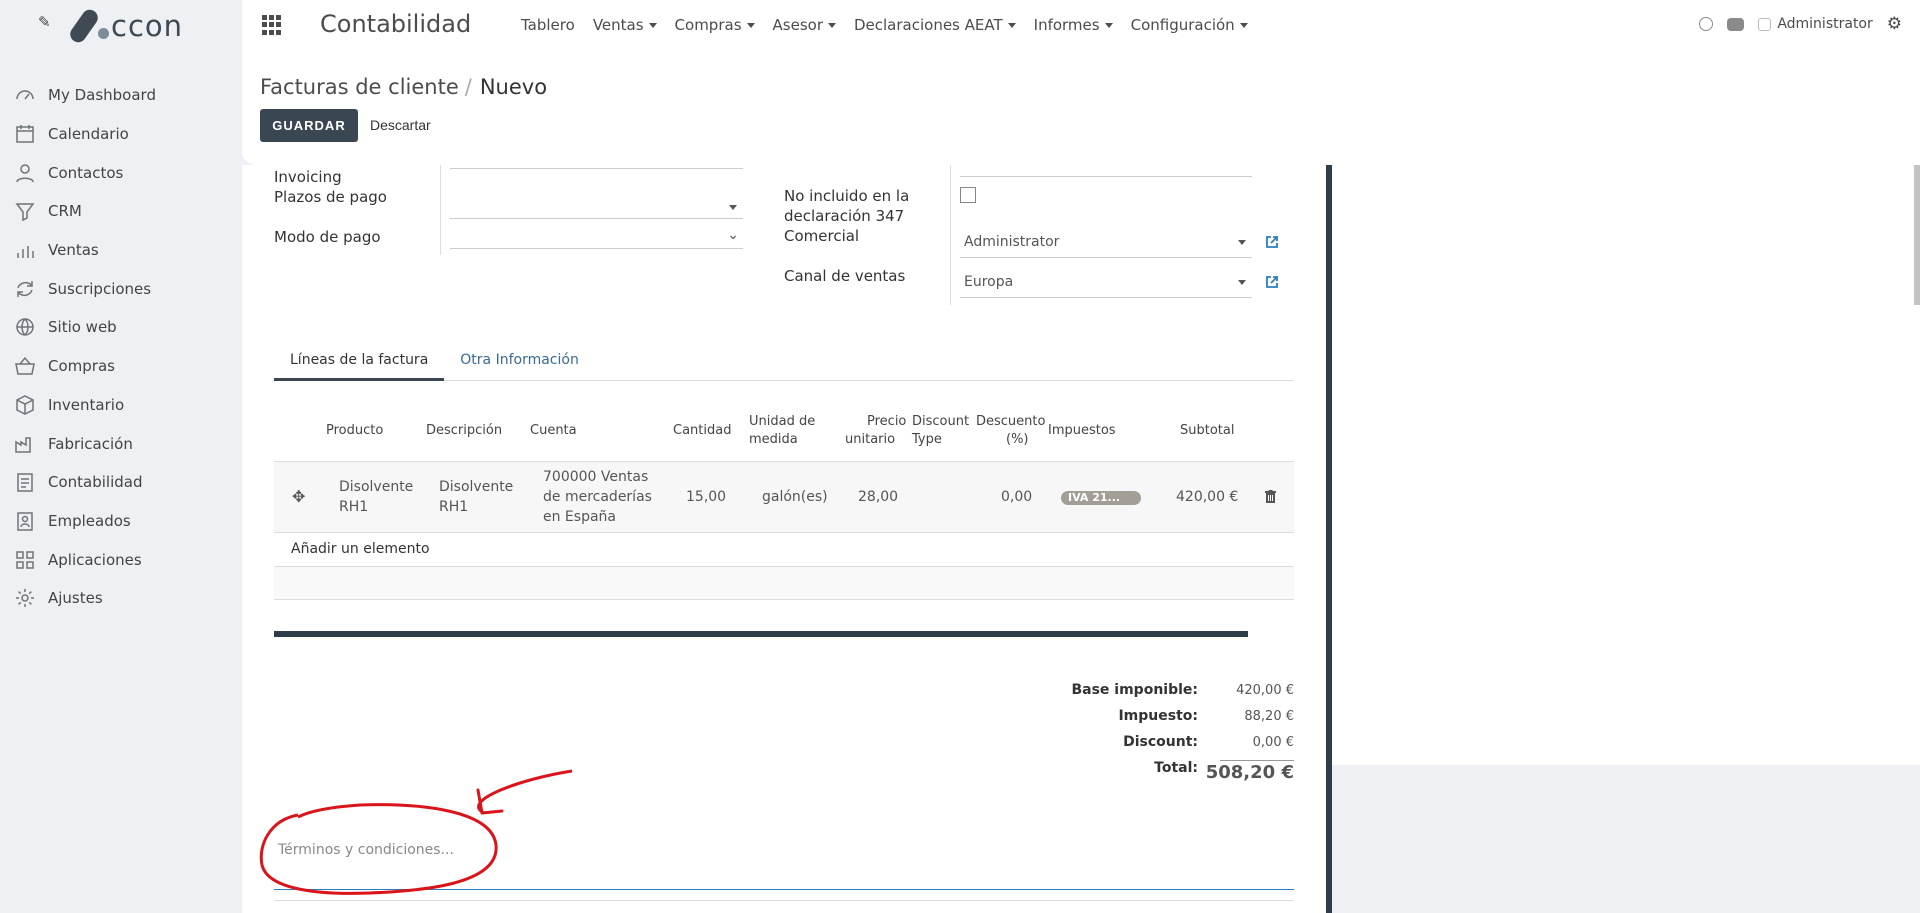 This screenshot has width=1920, height=913. Describe the element at coordinates (25, 598) in the screenshot. I see `gear-icon` at that location.